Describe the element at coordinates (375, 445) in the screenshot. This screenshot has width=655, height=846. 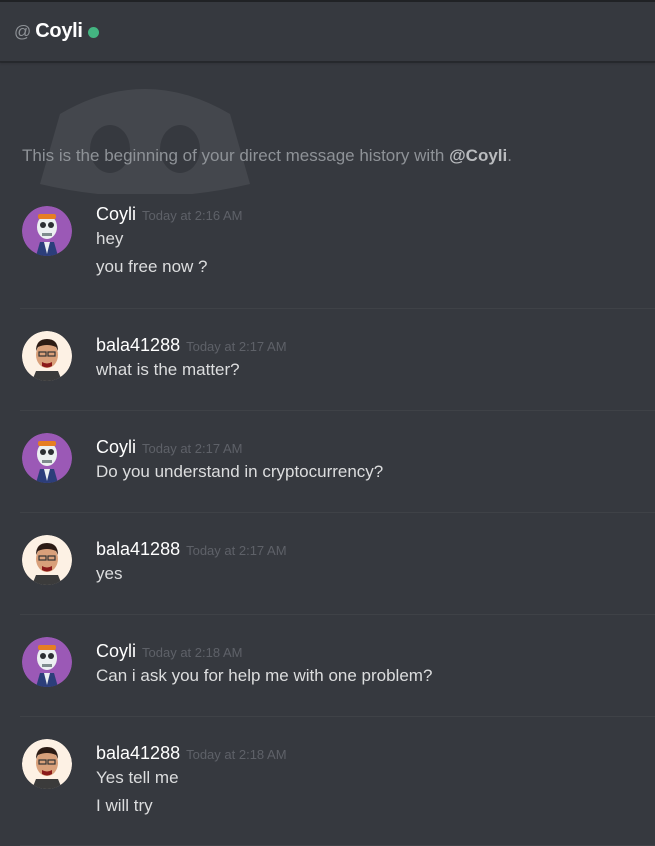
I see `message-header: Coyli Today at 2:17 AM` at that location.